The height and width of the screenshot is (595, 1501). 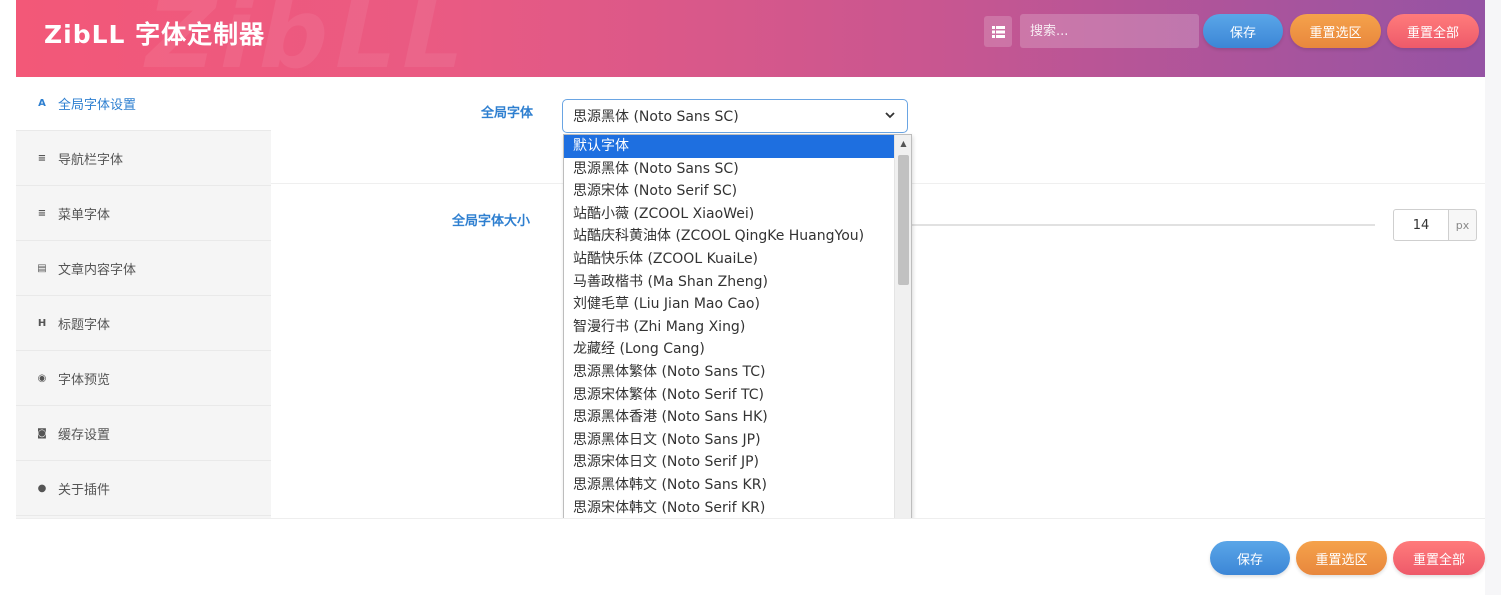 I want to click on dropdown-option: 站酷庆科黄油体 (ZCOOL QingKe HuangYou), so click(x=729, y=236).